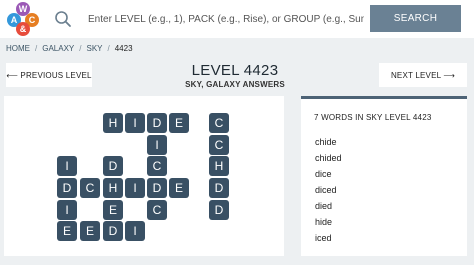 The height and width of the screenshot is (265, 474). Describe the element at coordinates (323, 222) in the screenshot. I see `answer-word: hide` at that location.